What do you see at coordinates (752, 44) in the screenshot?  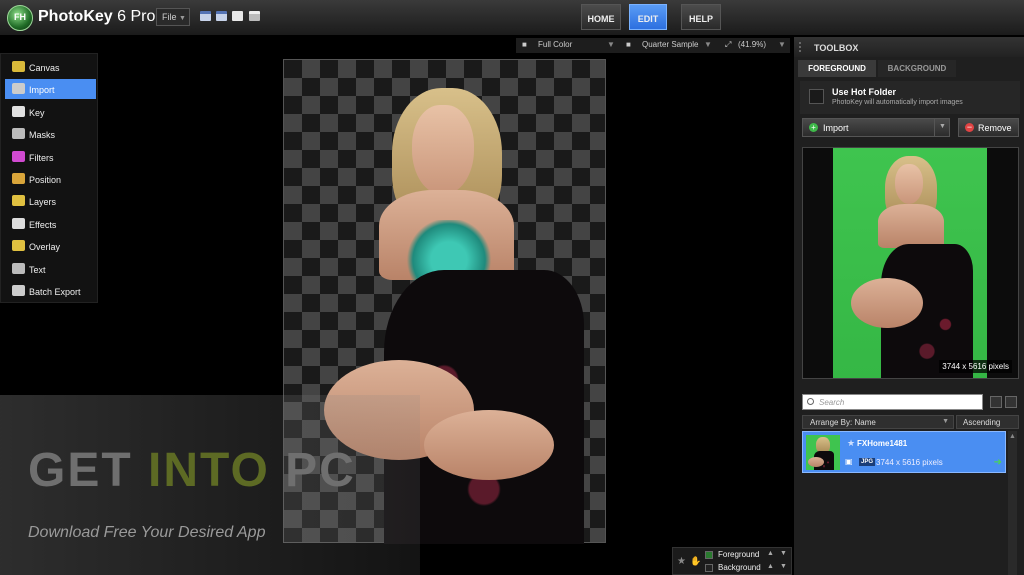 I see `zoom-select: (41.9%)` at bounding box center [752, 44].